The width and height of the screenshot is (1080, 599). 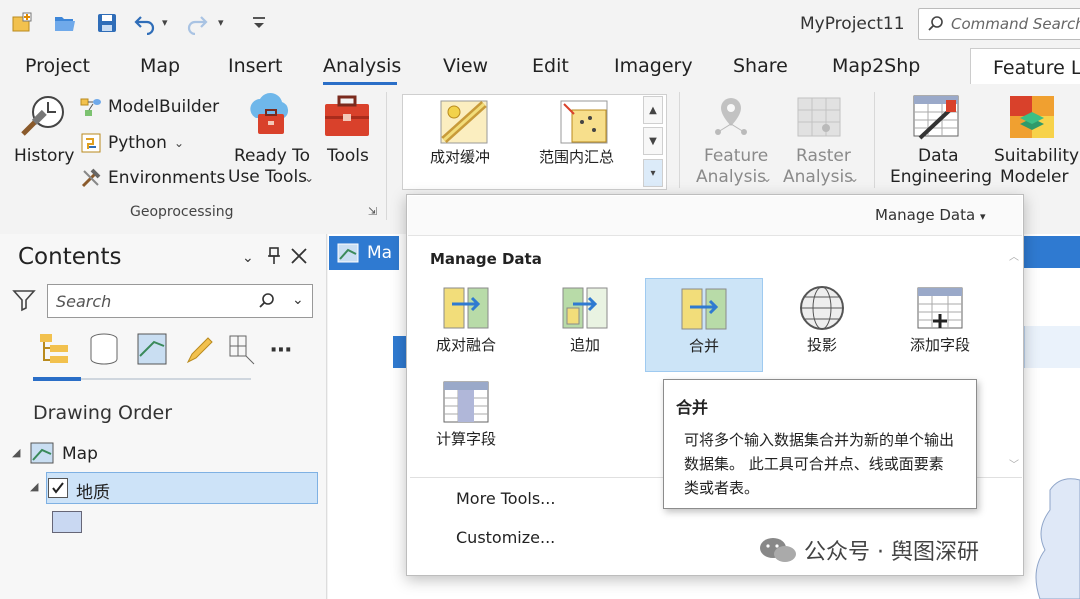 What do you see at coordinates (854, 178) in the screenshot?
I see `raster-analysis-dropdown-icon: ⌄` at bounding box center [854, 178].